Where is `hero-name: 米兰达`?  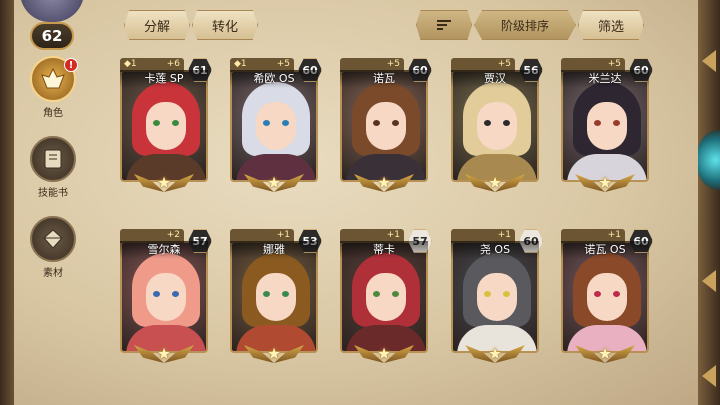 hero-name: 米兰达 is located at coordinates (605, 79).